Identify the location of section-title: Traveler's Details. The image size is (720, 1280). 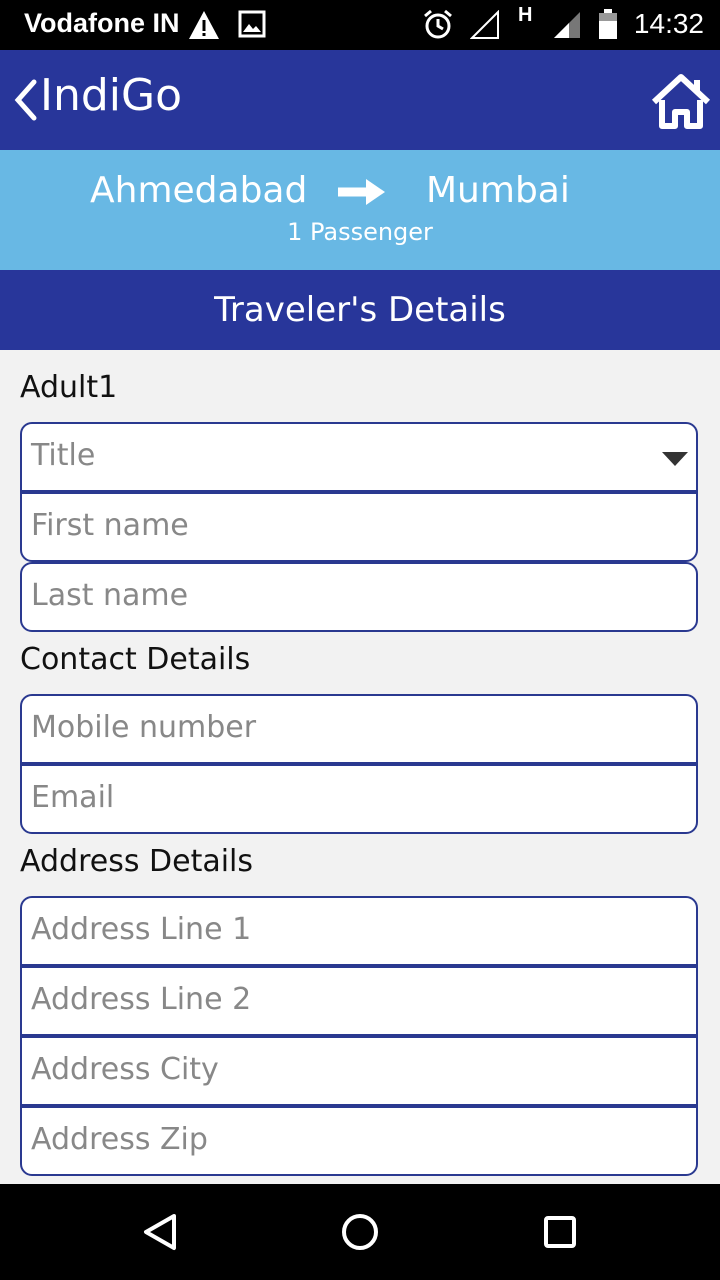
(360, 310).